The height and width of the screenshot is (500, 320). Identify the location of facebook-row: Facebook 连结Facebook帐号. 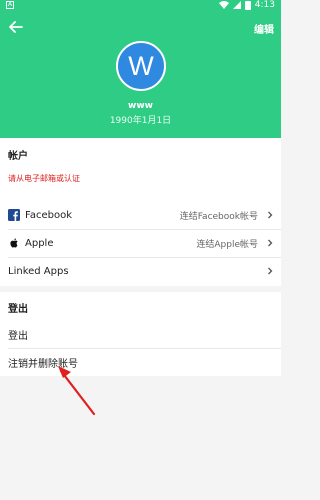
(140, 215).